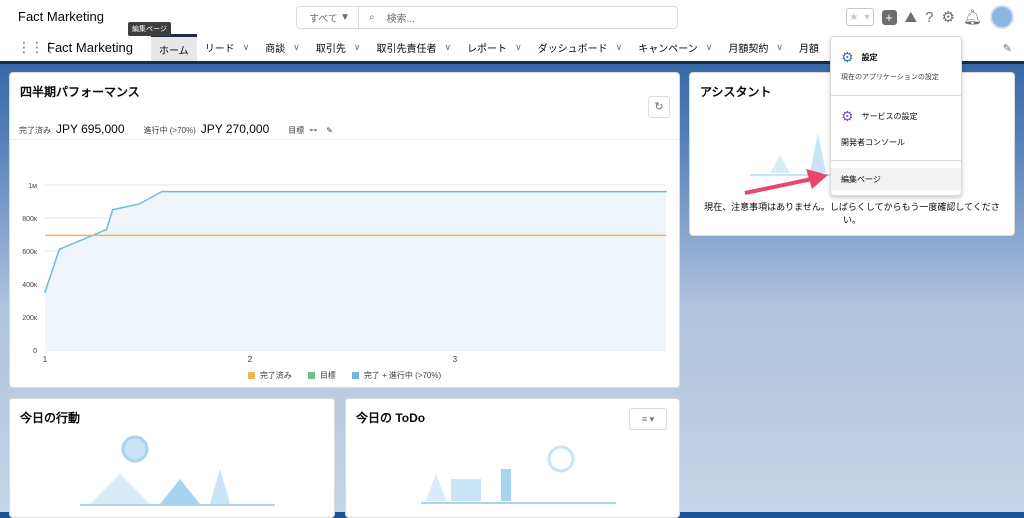 The image size is (1024, 518). Describe the element at coordinates (344, 375) in the screenshot. I see `chart-legend: 完了済み 目標 完了 + 進行中 (>70%)` at that location.